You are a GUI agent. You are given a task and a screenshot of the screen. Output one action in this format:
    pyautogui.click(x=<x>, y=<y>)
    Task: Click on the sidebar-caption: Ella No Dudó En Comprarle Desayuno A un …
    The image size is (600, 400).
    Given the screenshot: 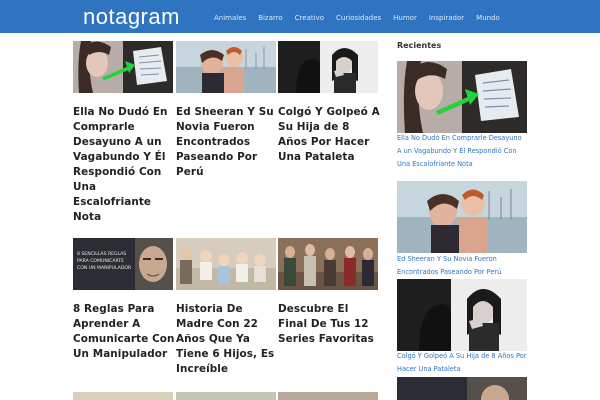 What is the action you would take?
    pyautogui.click(x=462, y=151)
    